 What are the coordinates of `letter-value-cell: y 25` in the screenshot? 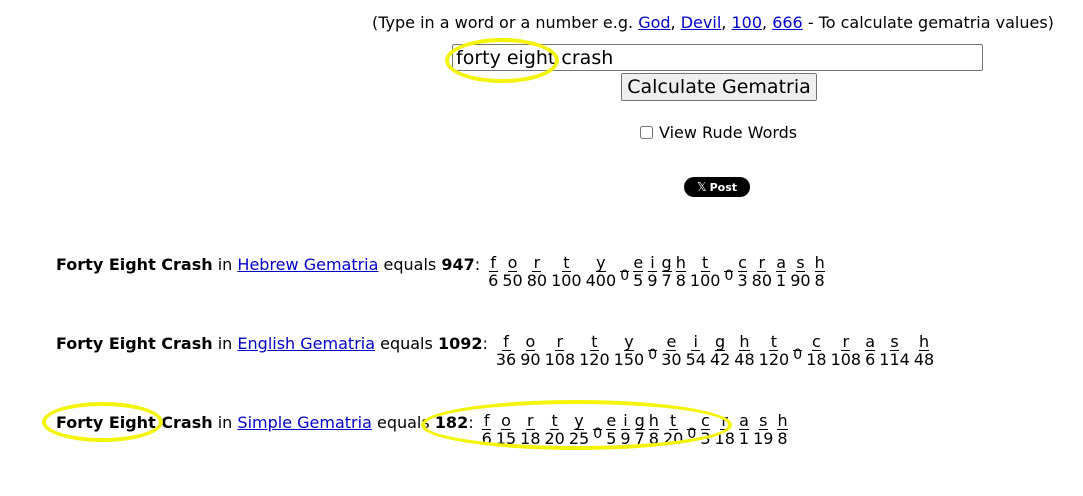 It's located at (579, 430).